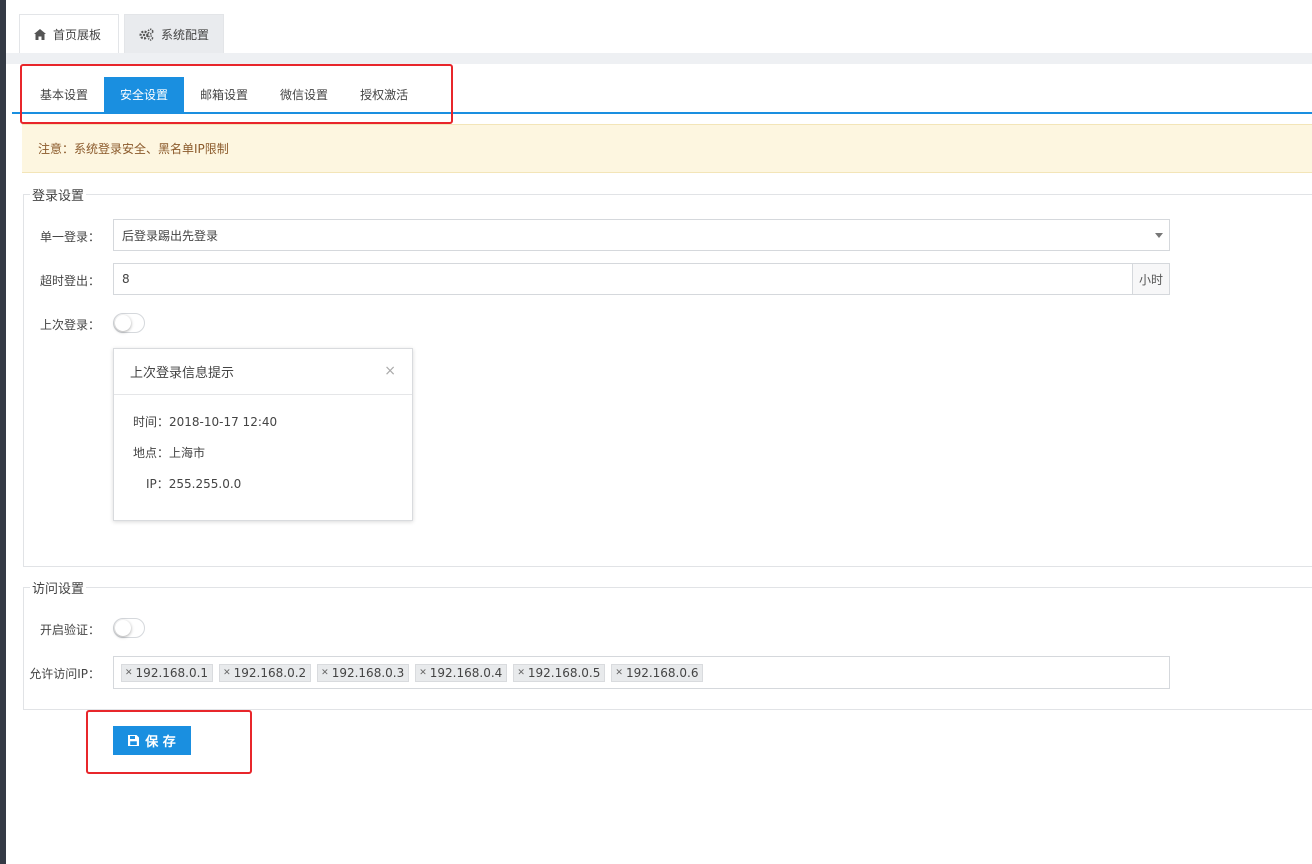 The width and height of the screenshot is (1312, 864). Describe the element at coordinates (172, 672) in the screenshot. I see `ip-tag-label: 192.168.0.1` at that location.